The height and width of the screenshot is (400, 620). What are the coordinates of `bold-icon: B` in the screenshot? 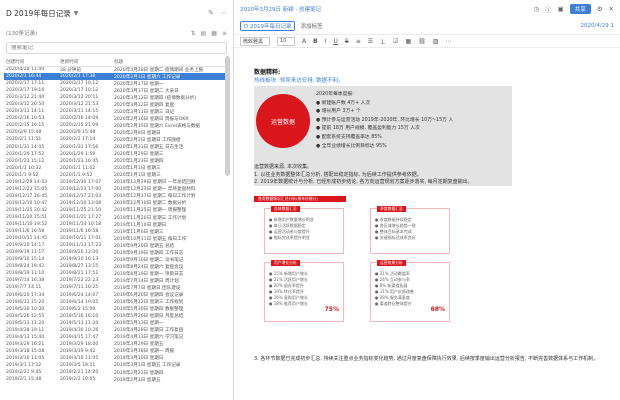 It's located at (315, 41).